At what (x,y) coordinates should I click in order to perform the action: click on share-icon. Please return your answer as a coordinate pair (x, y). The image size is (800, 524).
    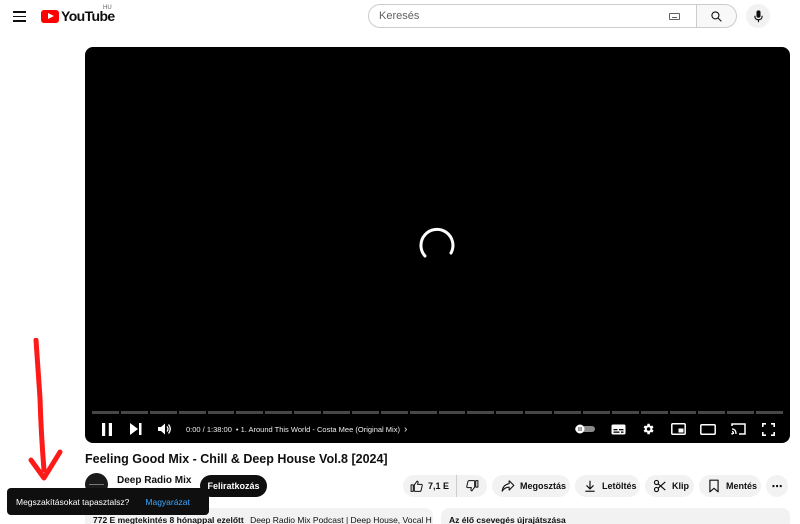
    Looking at the image, I should click on (508, 486).